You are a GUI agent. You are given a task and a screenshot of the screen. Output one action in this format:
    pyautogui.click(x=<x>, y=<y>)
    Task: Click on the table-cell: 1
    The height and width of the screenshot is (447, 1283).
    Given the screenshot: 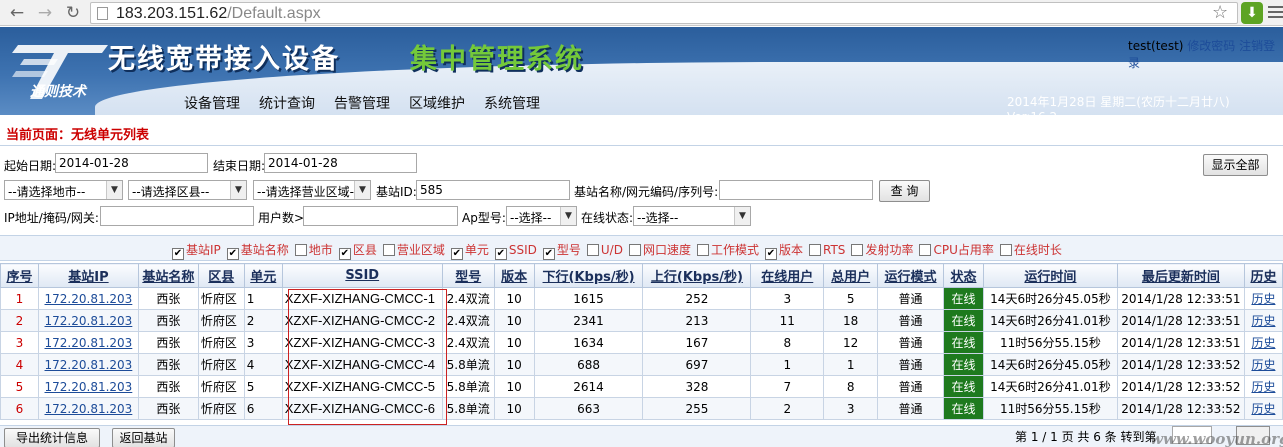 What is the action you would take?
    pyautogui.click(x=851, y=364)
    